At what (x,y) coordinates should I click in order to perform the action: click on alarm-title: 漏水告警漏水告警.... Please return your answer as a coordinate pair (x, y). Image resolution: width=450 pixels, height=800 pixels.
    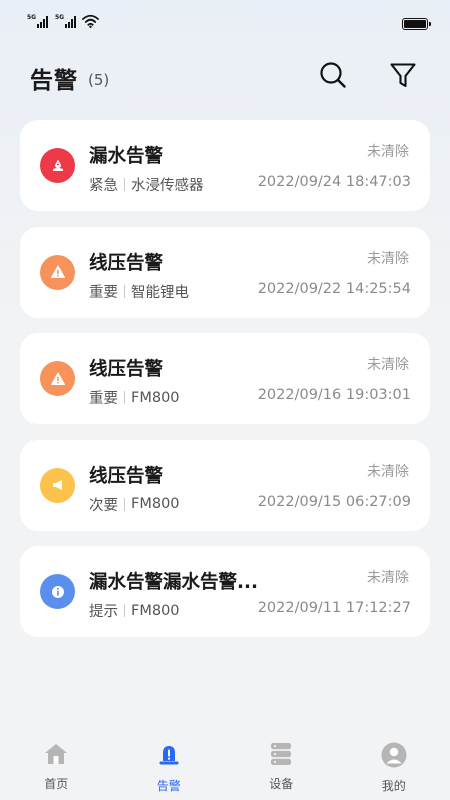
    Looking at the image, I should click on (174, 582).